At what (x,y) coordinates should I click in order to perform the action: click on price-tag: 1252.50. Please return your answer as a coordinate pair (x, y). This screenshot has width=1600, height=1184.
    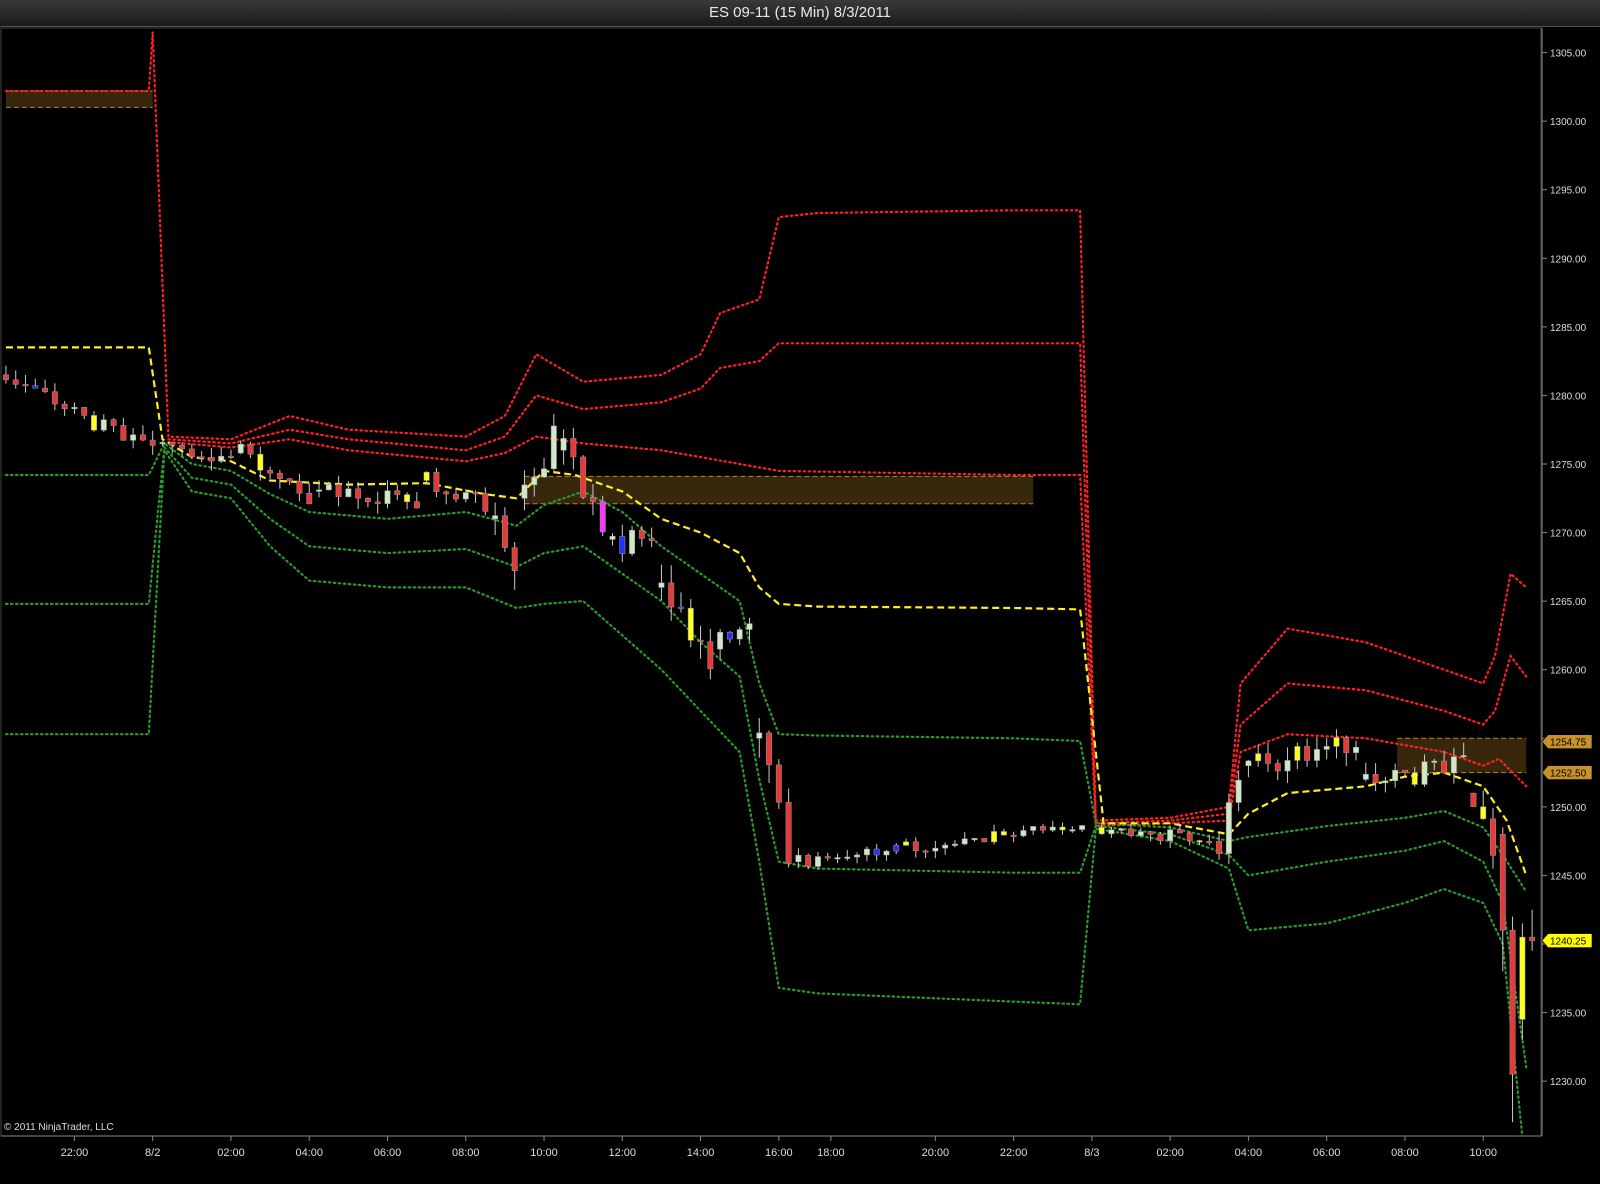
    Looking at the image, I should click on (1567, 772).